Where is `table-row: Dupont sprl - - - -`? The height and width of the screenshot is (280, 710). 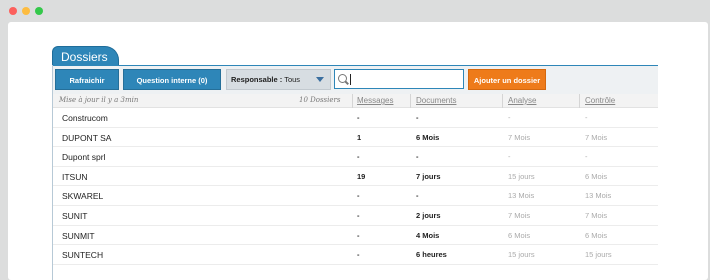 table-row: Dupont sprl - - - - is located at coordinates (355, 157).